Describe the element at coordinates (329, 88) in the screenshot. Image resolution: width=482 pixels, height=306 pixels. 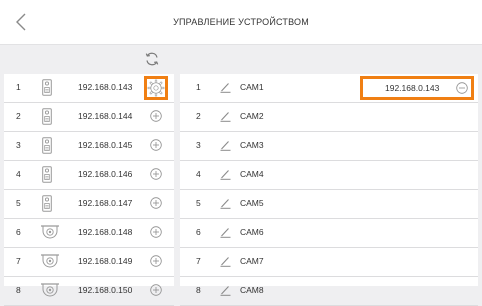
I see `camera-row: 1 CAM1 192.168.0.143` at that location.